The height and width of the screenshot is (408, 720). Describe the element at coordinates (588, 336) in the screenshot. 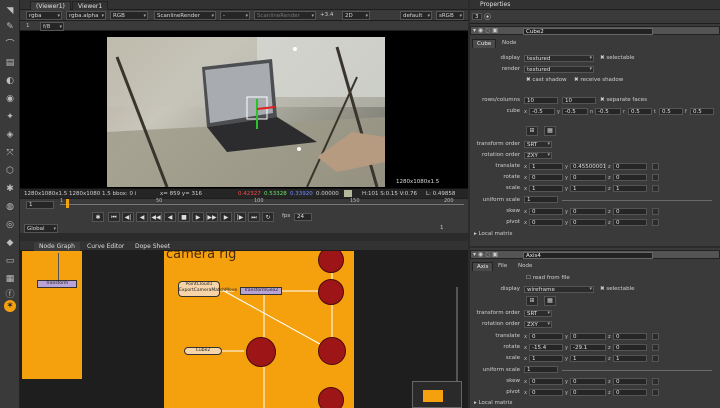

I see `axis-translate-y-field: 0` at that location.